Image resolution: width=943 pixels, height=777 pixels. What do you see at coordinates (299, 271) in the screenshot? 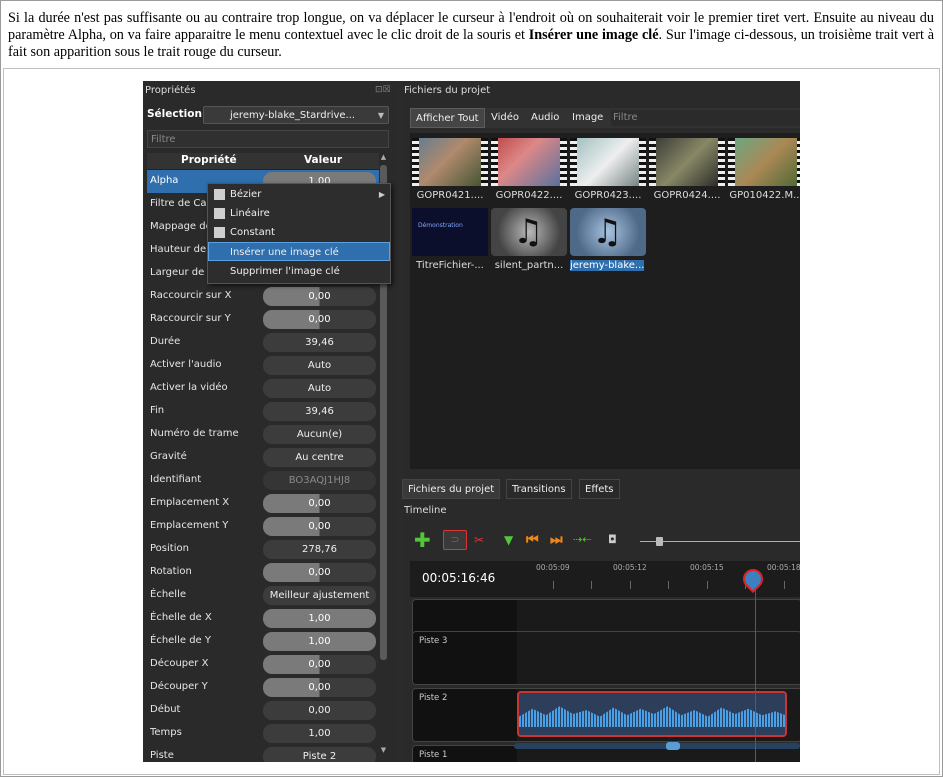
I see `context-menu-item: Supprimer l'image clé` at bounding box center [299, 271].